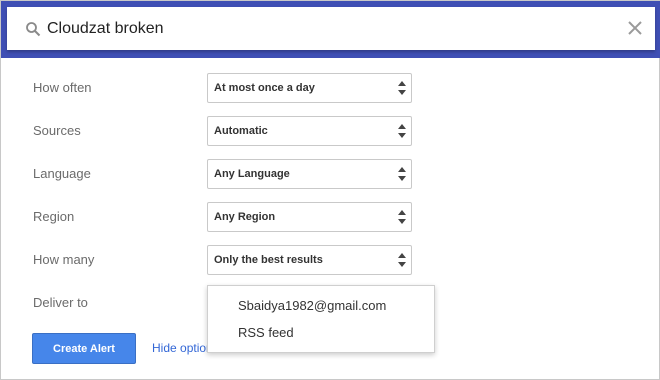  Describe the element at coordinates (309, 217) in the screenshot. I see `region-select: Any Region` at that location.